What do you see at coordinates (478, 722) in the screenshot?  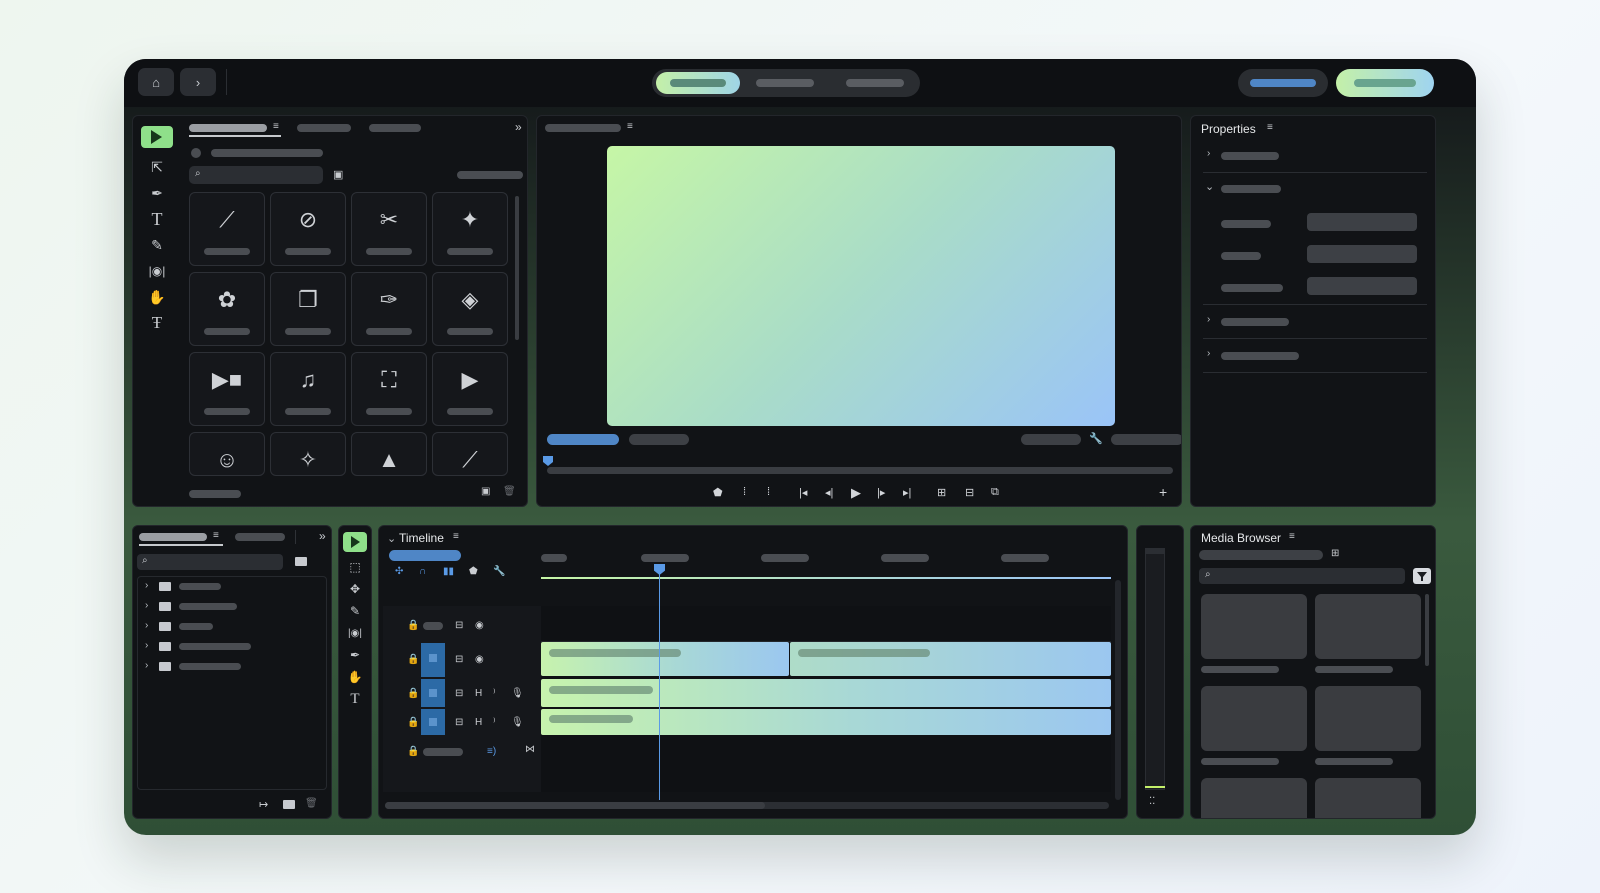 I see `headphones-icon: H` at bounding box center [478, 722].